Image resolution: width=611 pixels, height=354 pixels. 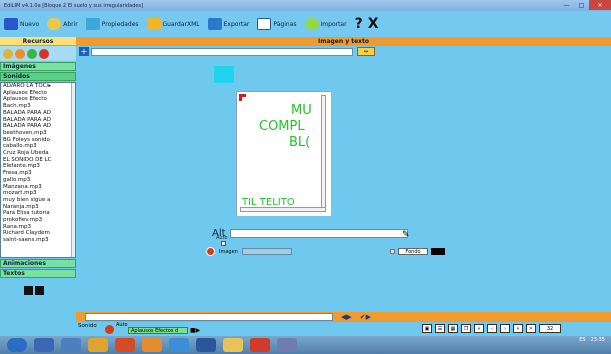 I want to click on list-item: Para Elisa tutoria, so click(x=38, y=213).